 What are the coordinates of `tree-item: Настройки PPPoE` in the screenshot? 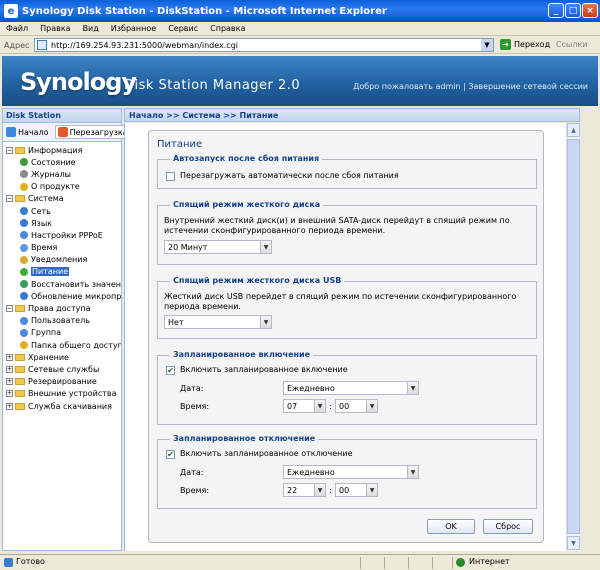 It's located at (62, 235).